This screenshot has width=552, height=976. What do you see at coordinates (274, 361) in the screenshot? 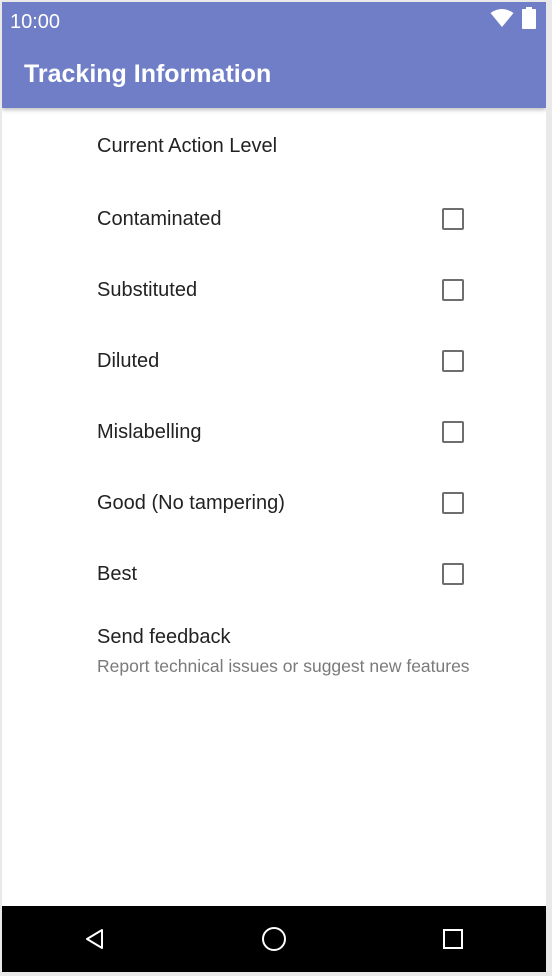
I see `pref-diluted: Diluted` at bounding box center [274, 361].